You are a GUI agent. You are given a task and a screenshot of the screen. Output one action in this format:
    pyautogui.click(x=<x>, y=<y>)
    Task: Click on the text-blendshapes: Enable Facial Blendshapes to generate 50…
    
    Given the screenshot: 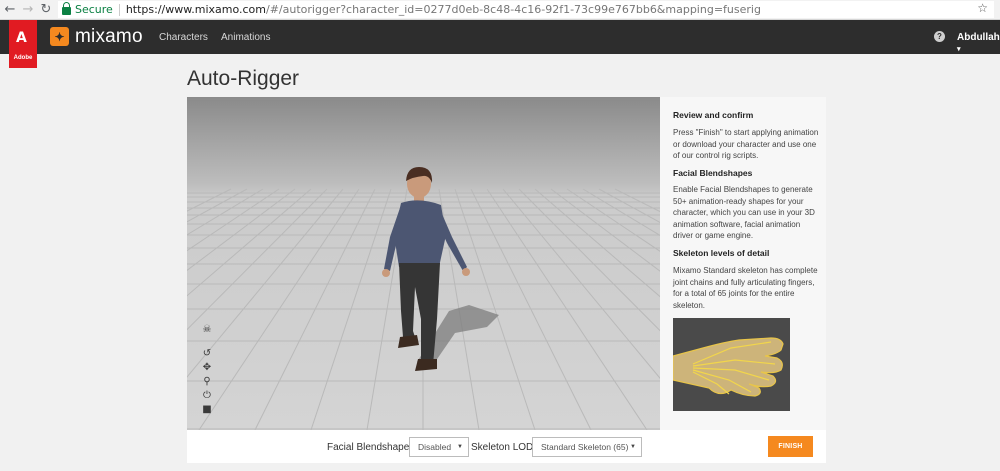 What is the action you would take?
    pyautogui.click(x=744, y=213)
    